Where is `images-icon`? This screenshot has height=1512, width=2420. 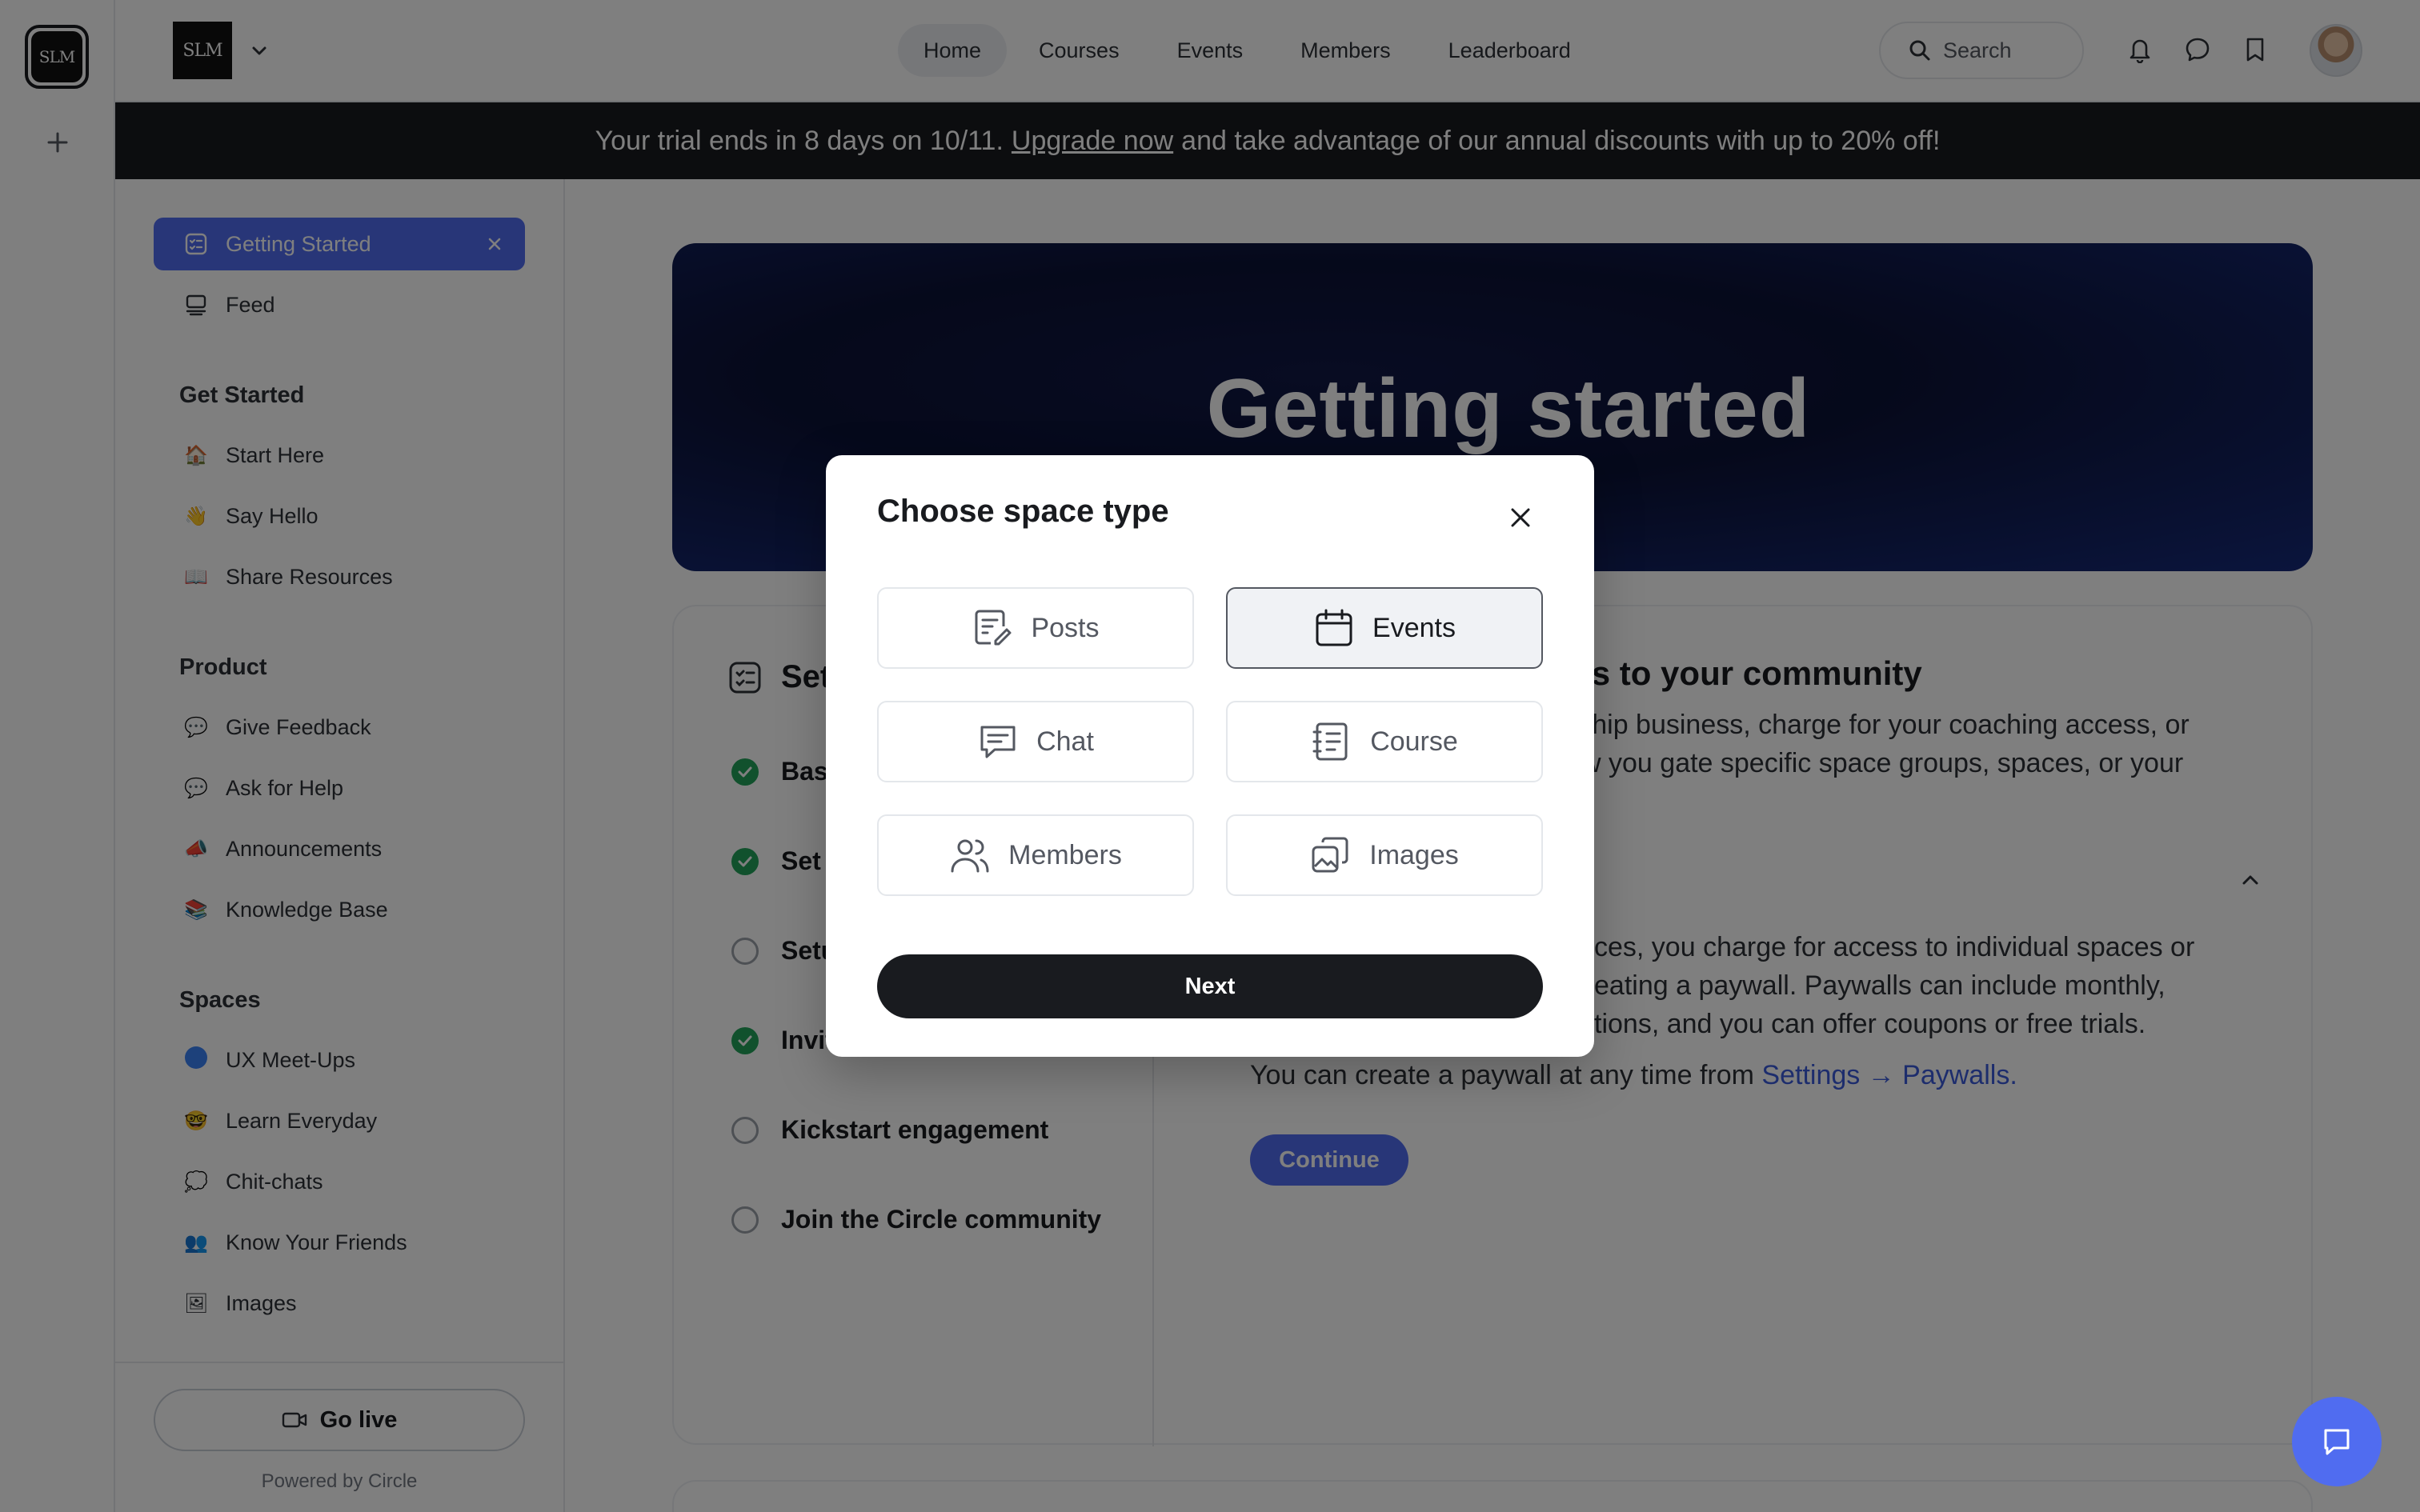
images-icon is located at coordinates (1330, 855).